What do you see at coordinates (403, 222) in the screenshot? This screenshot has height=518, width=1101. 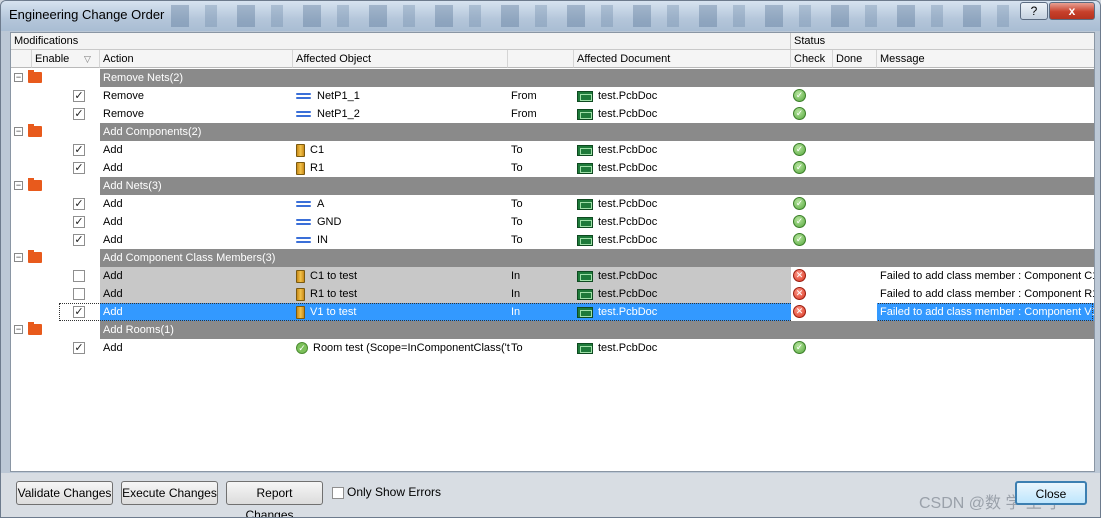 I see `affected-object-cell: GND` at bounding box center [403, 222].